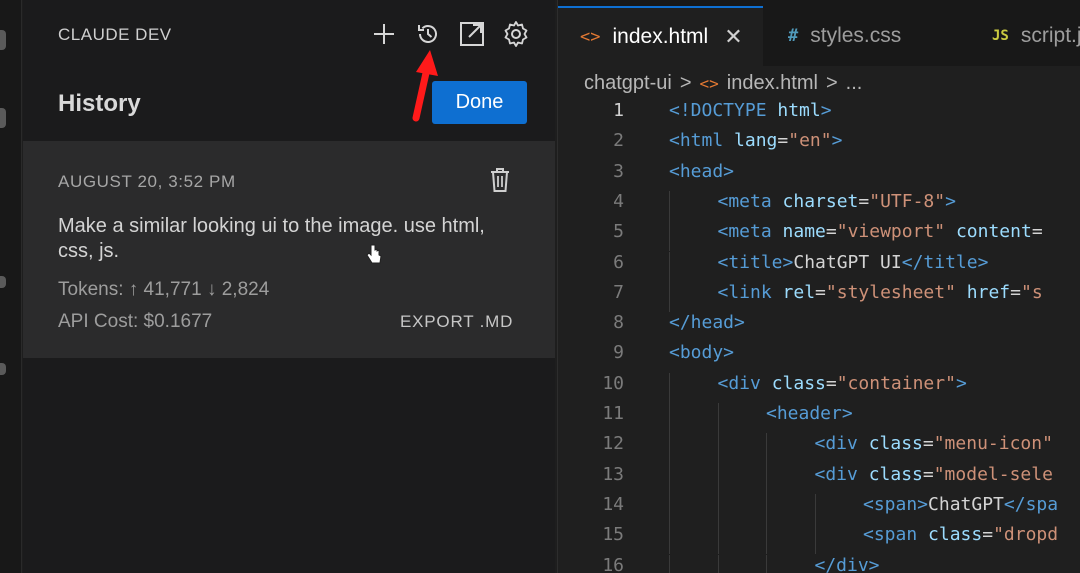  I want to click on code-line: 1 <!DOCTYPE html>, so click(819, 115).